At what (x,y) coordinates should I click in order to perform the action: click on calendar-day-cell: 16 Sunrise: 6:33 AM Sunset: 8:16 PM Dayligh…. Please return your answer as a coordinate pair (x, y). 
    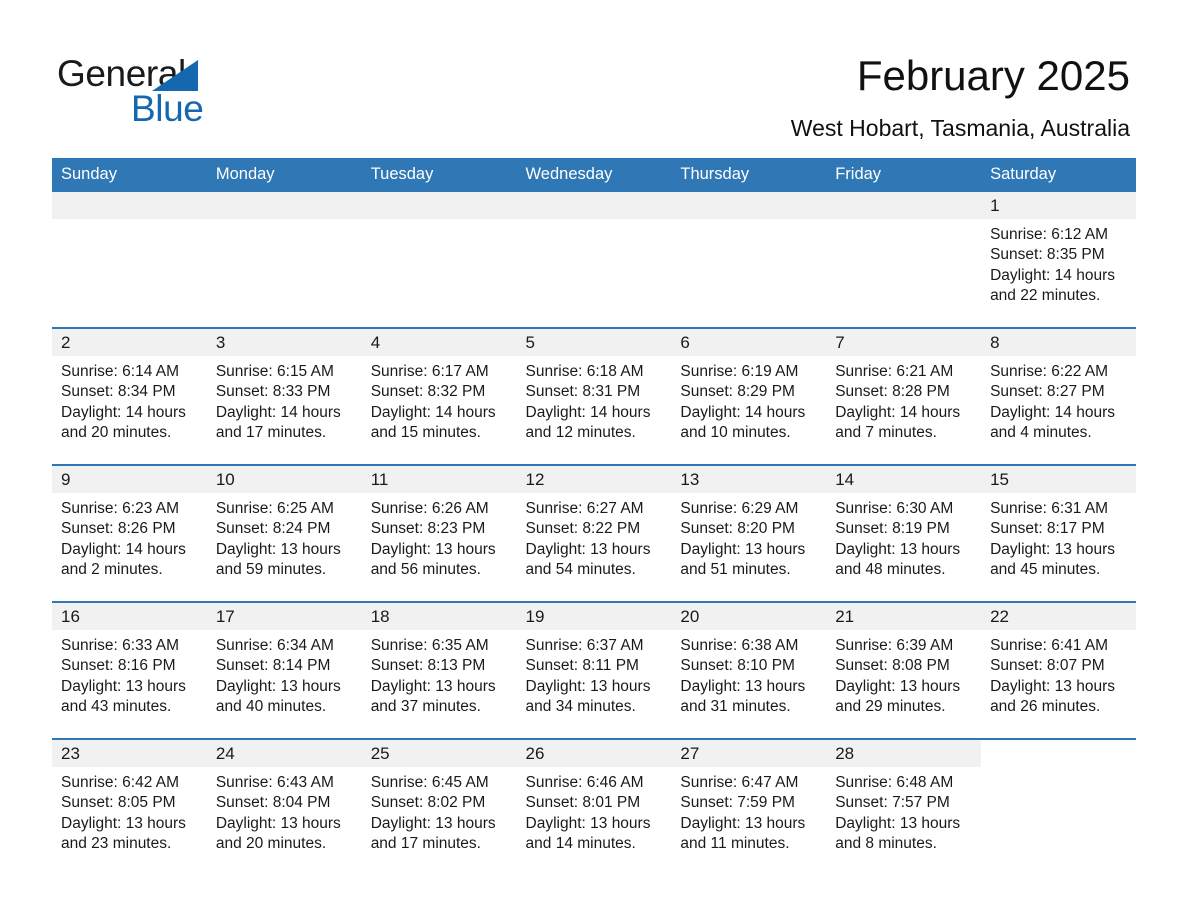
    Looking at the image, I should click on (129, 670).